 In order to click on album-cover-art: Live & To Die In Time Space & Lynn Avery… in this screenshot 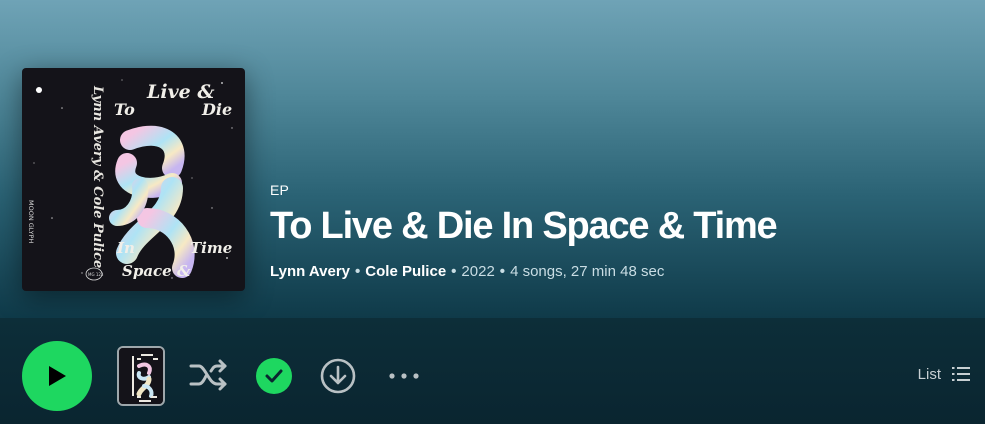, I will do `click(130, 180)`.